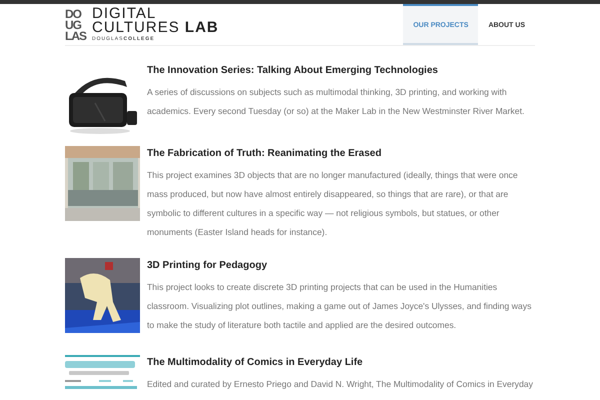  What do you see at coordinates (339, 306) in the screenshot?
I see `project-description: This project looks to create discrete 3D printing projects that can be used in the Humanities classroom. Visualizing plot outlines, making a game out of James Joyce's Ulysses, and finding ways to make the study of literature both tactile and applied are the desired outcomes.` at bounding box center [339, 306].